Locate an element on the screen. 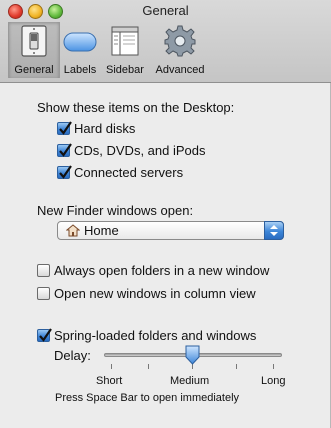  connected-servers-label: Connected servers is located at coordinates (129, 172).